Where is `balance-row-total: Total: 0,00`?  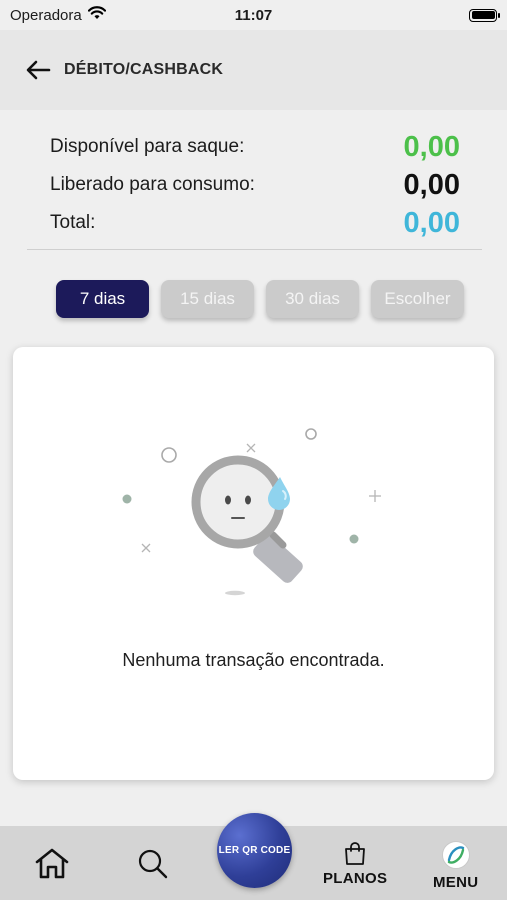 balance-row-total: Total: 0,00 is located at coordinates (255, 223).